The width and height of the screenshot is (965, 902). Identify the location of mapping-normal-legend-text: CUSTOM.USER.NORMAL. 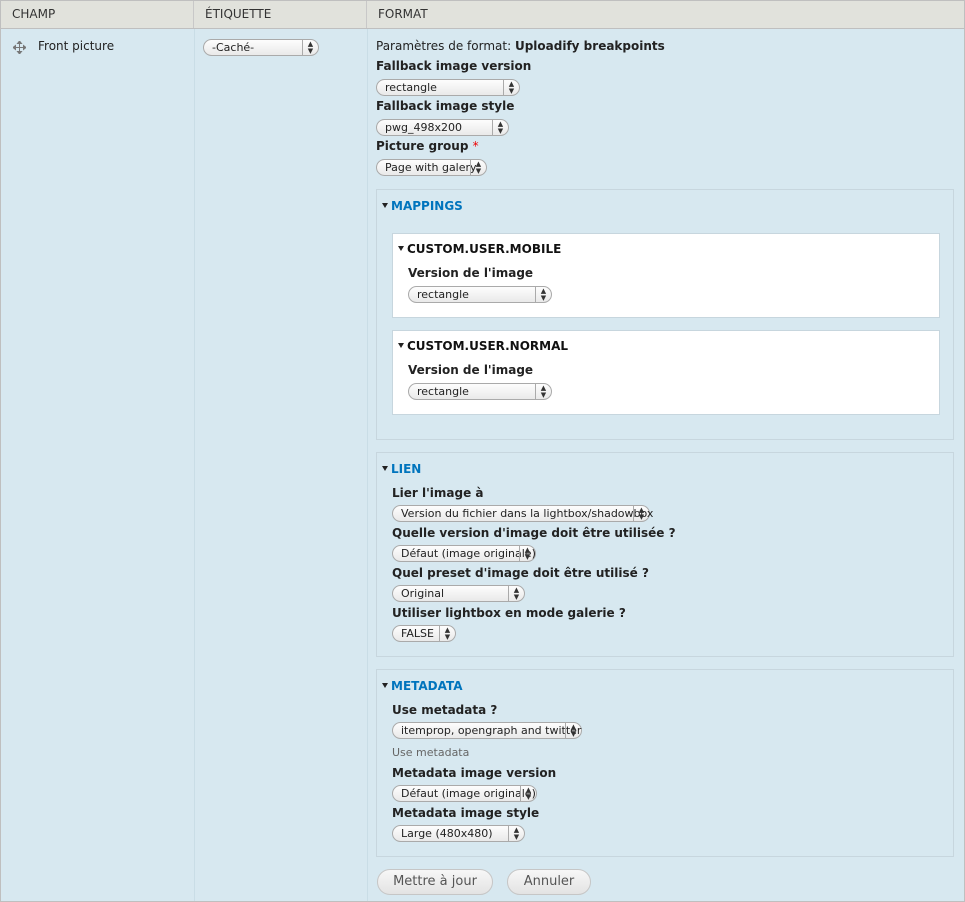
(488, 346).